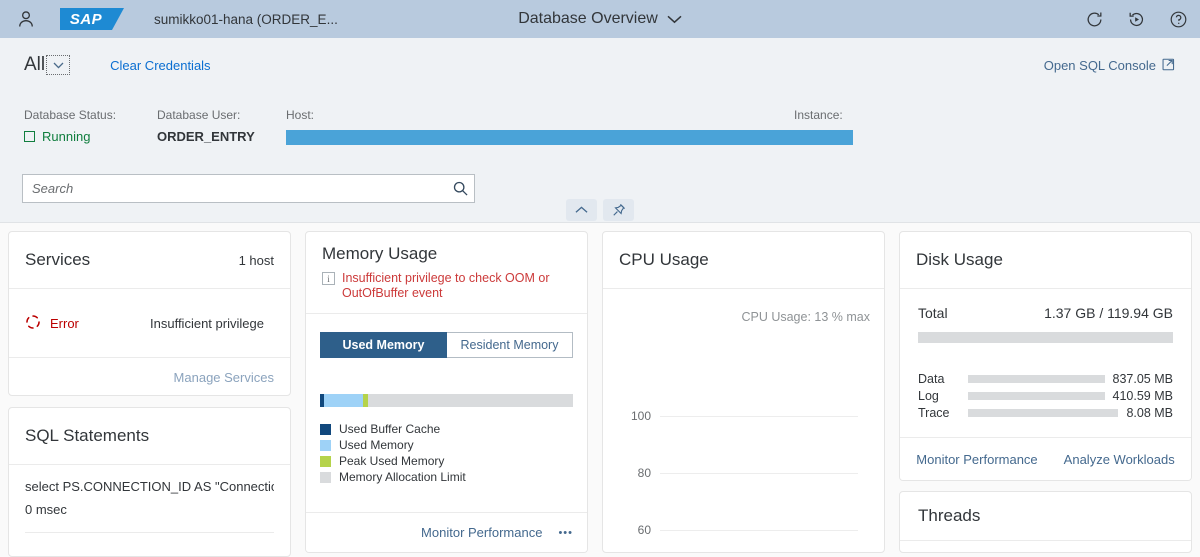 The width and height of the screenshot is (1200, 557). I want to click on all-filter-dropdown: All, so click(47, 64).